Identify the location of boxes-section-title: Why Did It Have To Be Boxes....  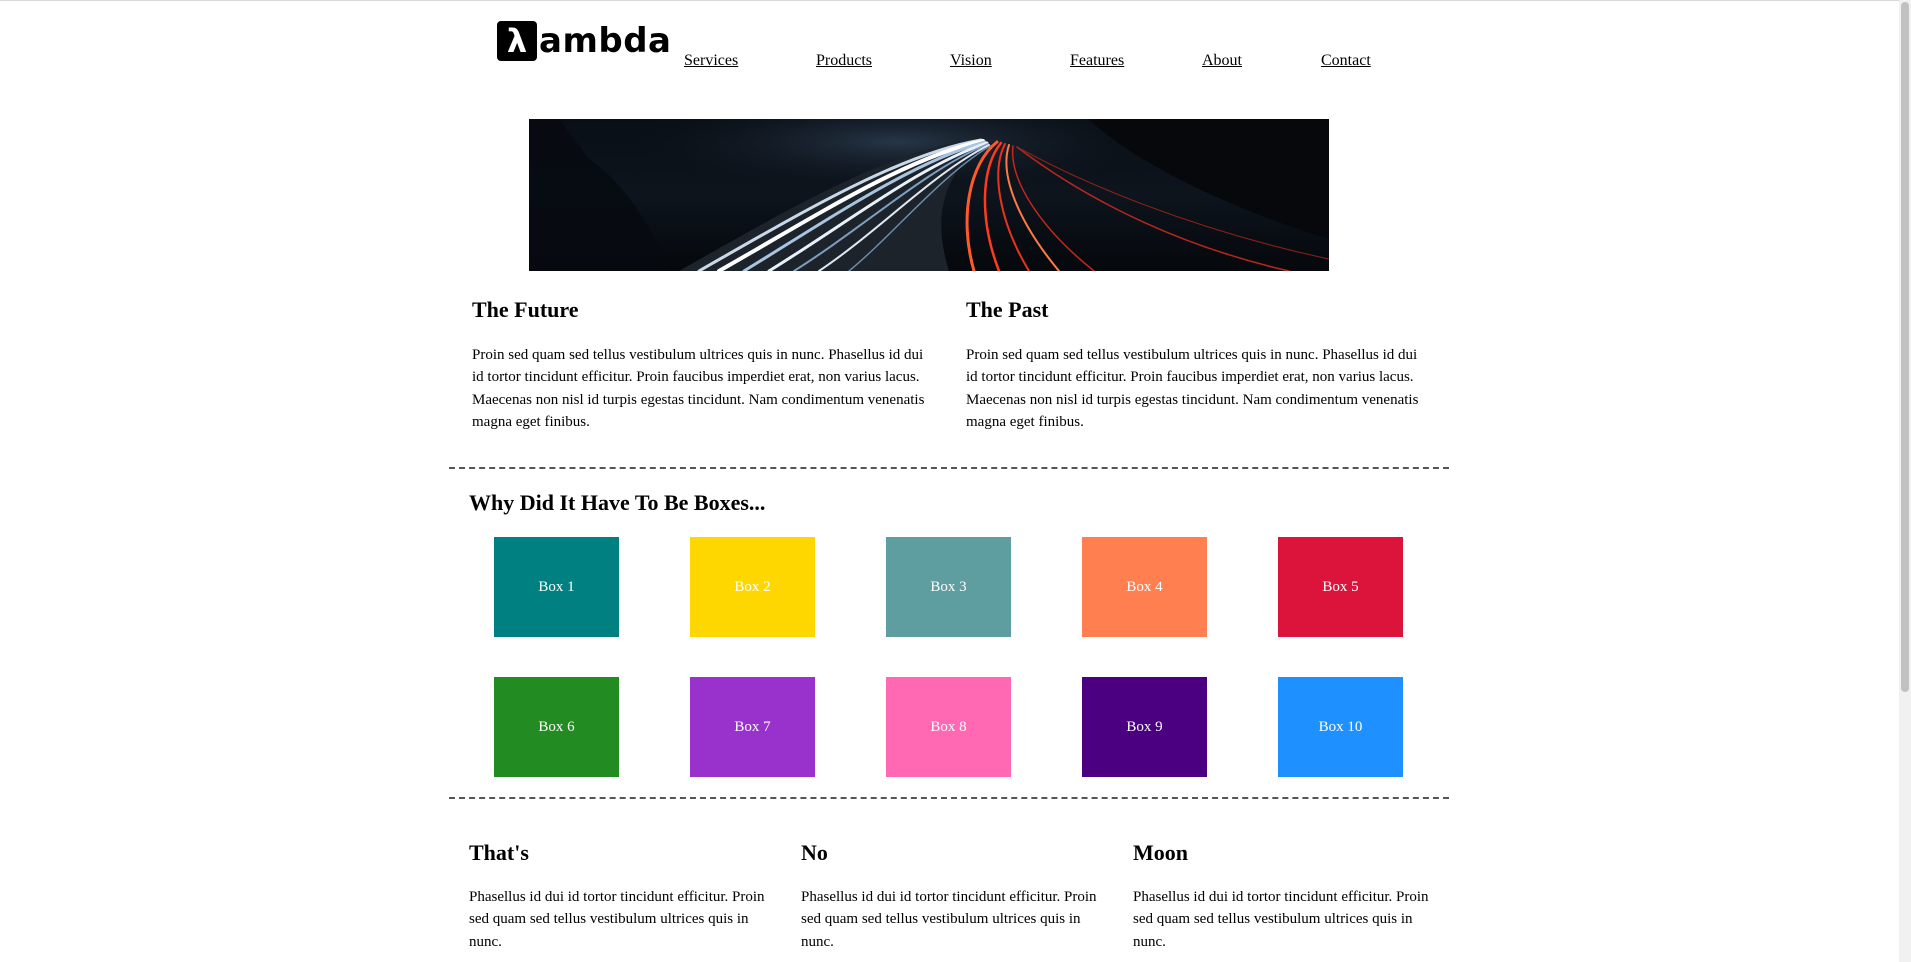
(617, 502).